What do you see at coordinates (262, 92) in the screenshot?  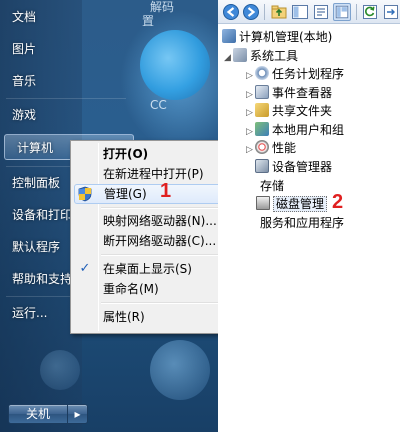 I see `event-log-icon` at bounding box center [262, 92].